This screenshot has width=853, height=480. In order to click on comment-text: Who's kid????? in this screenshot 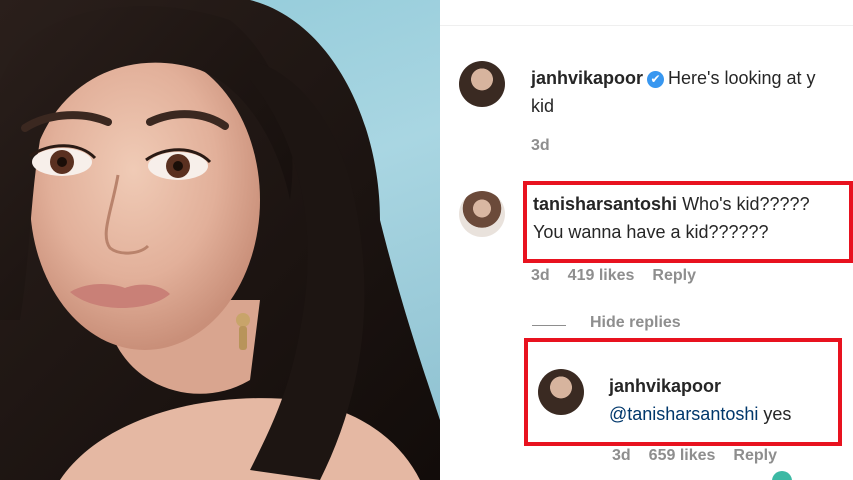, I will do `click(746, 204)`.